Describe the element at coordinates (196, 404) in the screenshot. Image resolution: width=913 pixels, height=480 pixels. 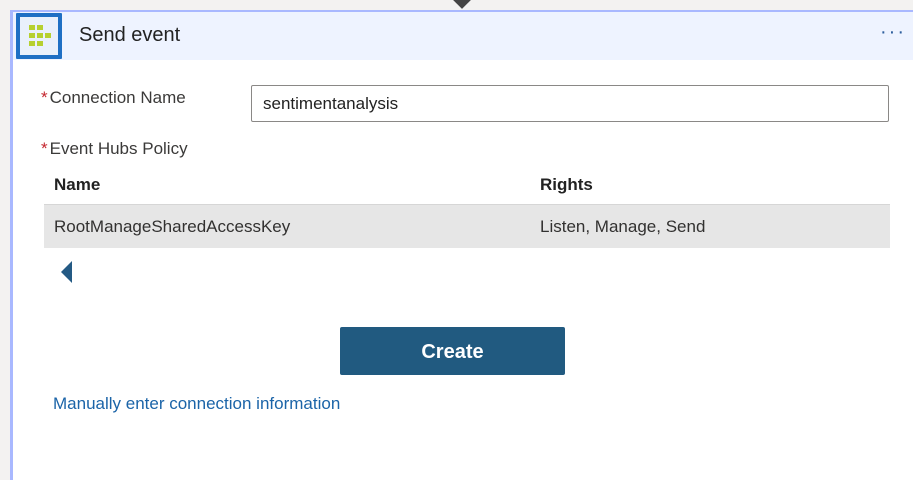
I see `manual-connection-link: Manually enter connection information` at that location.